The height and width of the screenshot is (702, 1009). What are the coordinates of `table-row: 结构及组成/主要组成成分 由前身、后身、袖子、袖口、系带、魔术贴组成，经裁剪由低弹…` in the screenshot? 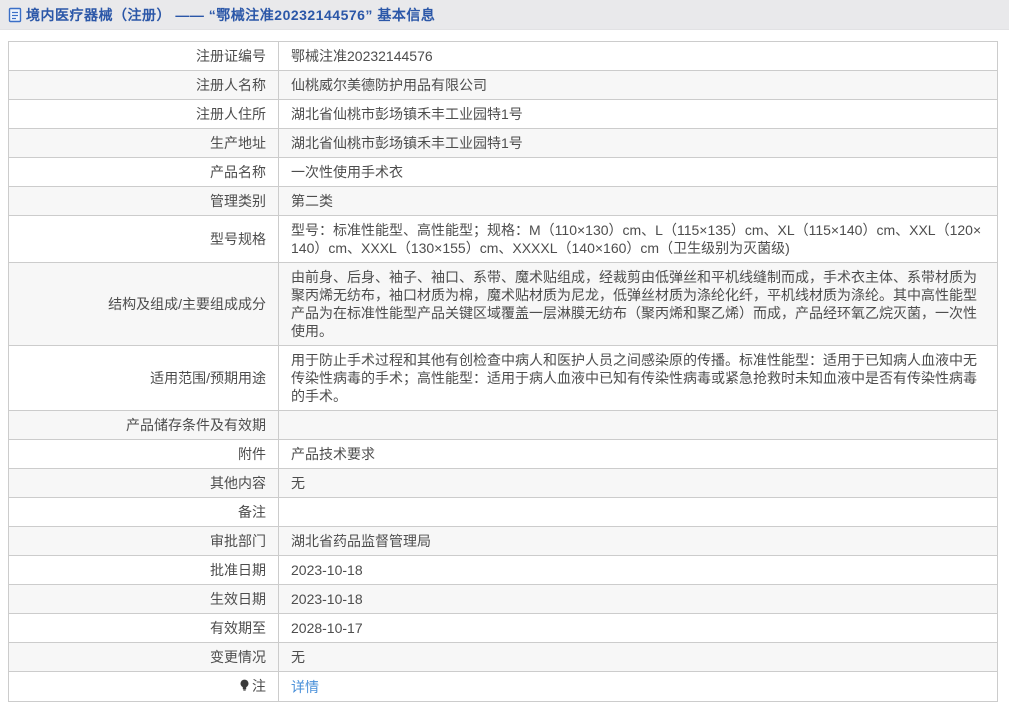 It's located at (503, 304).